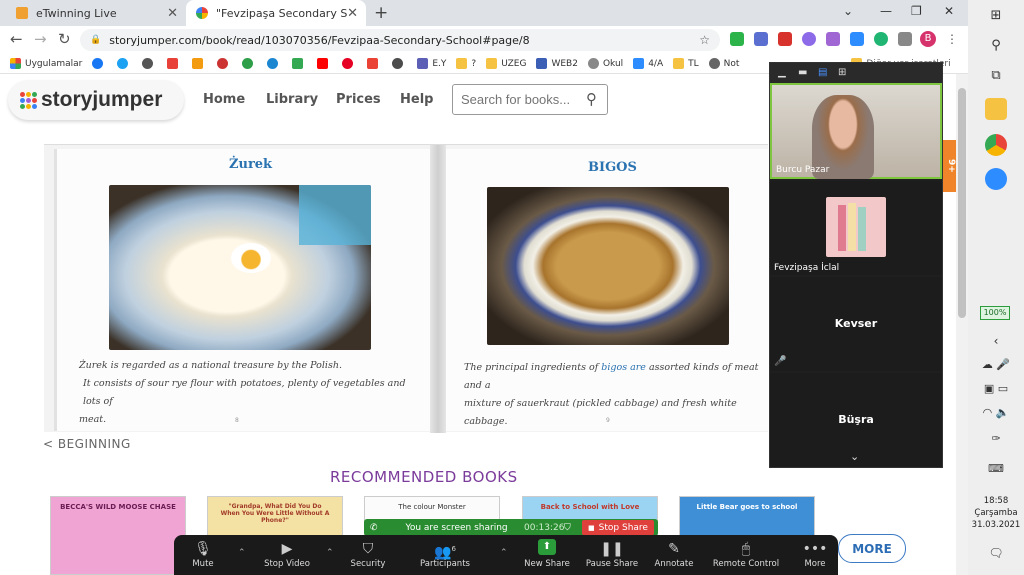 This screenshot has width=1024, height=575. Describe the element at coordinates (520, 99) in the screenshot. I see `search-input` at that location.